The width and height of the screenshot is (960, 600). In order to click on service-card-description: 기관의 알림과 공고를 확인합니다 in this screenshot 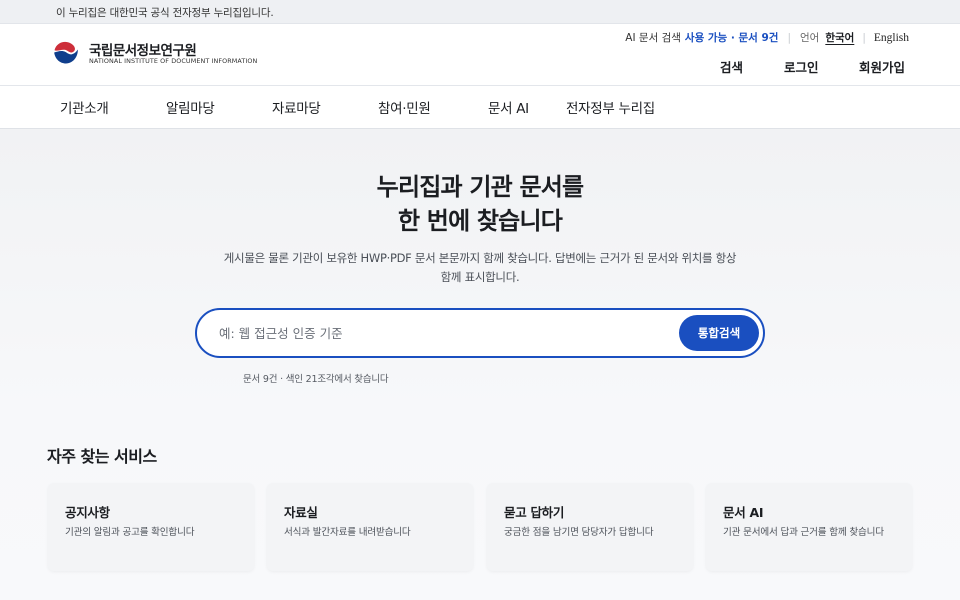, I will do `click(130, 532)`.